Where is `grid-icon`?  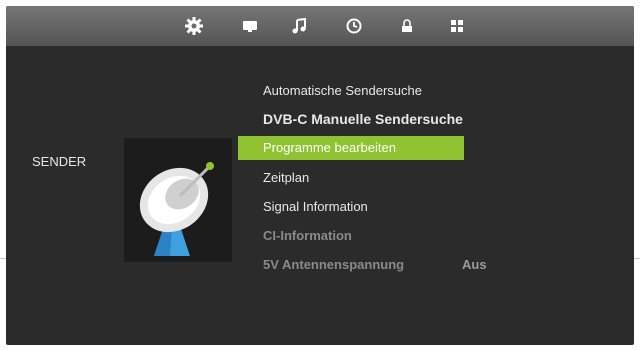
grid-icon is located at coordinates (457, 26).